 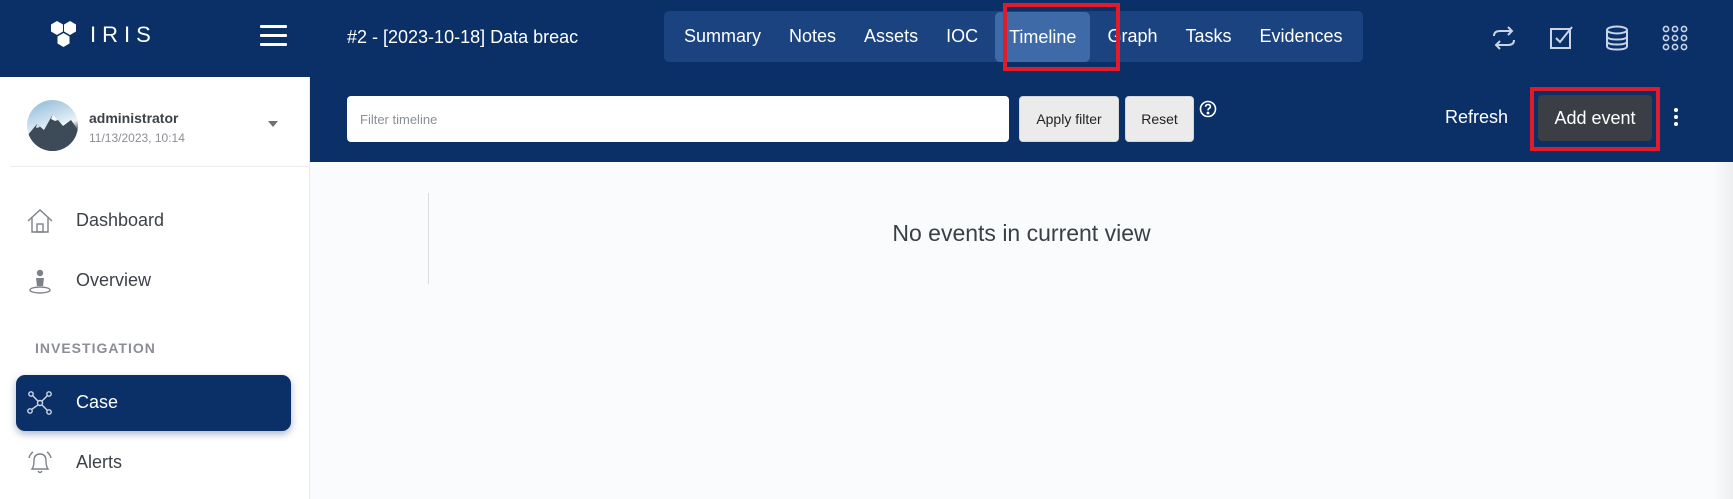 I want to click on user-menu-caret-icon, so click(x=273, y=124).